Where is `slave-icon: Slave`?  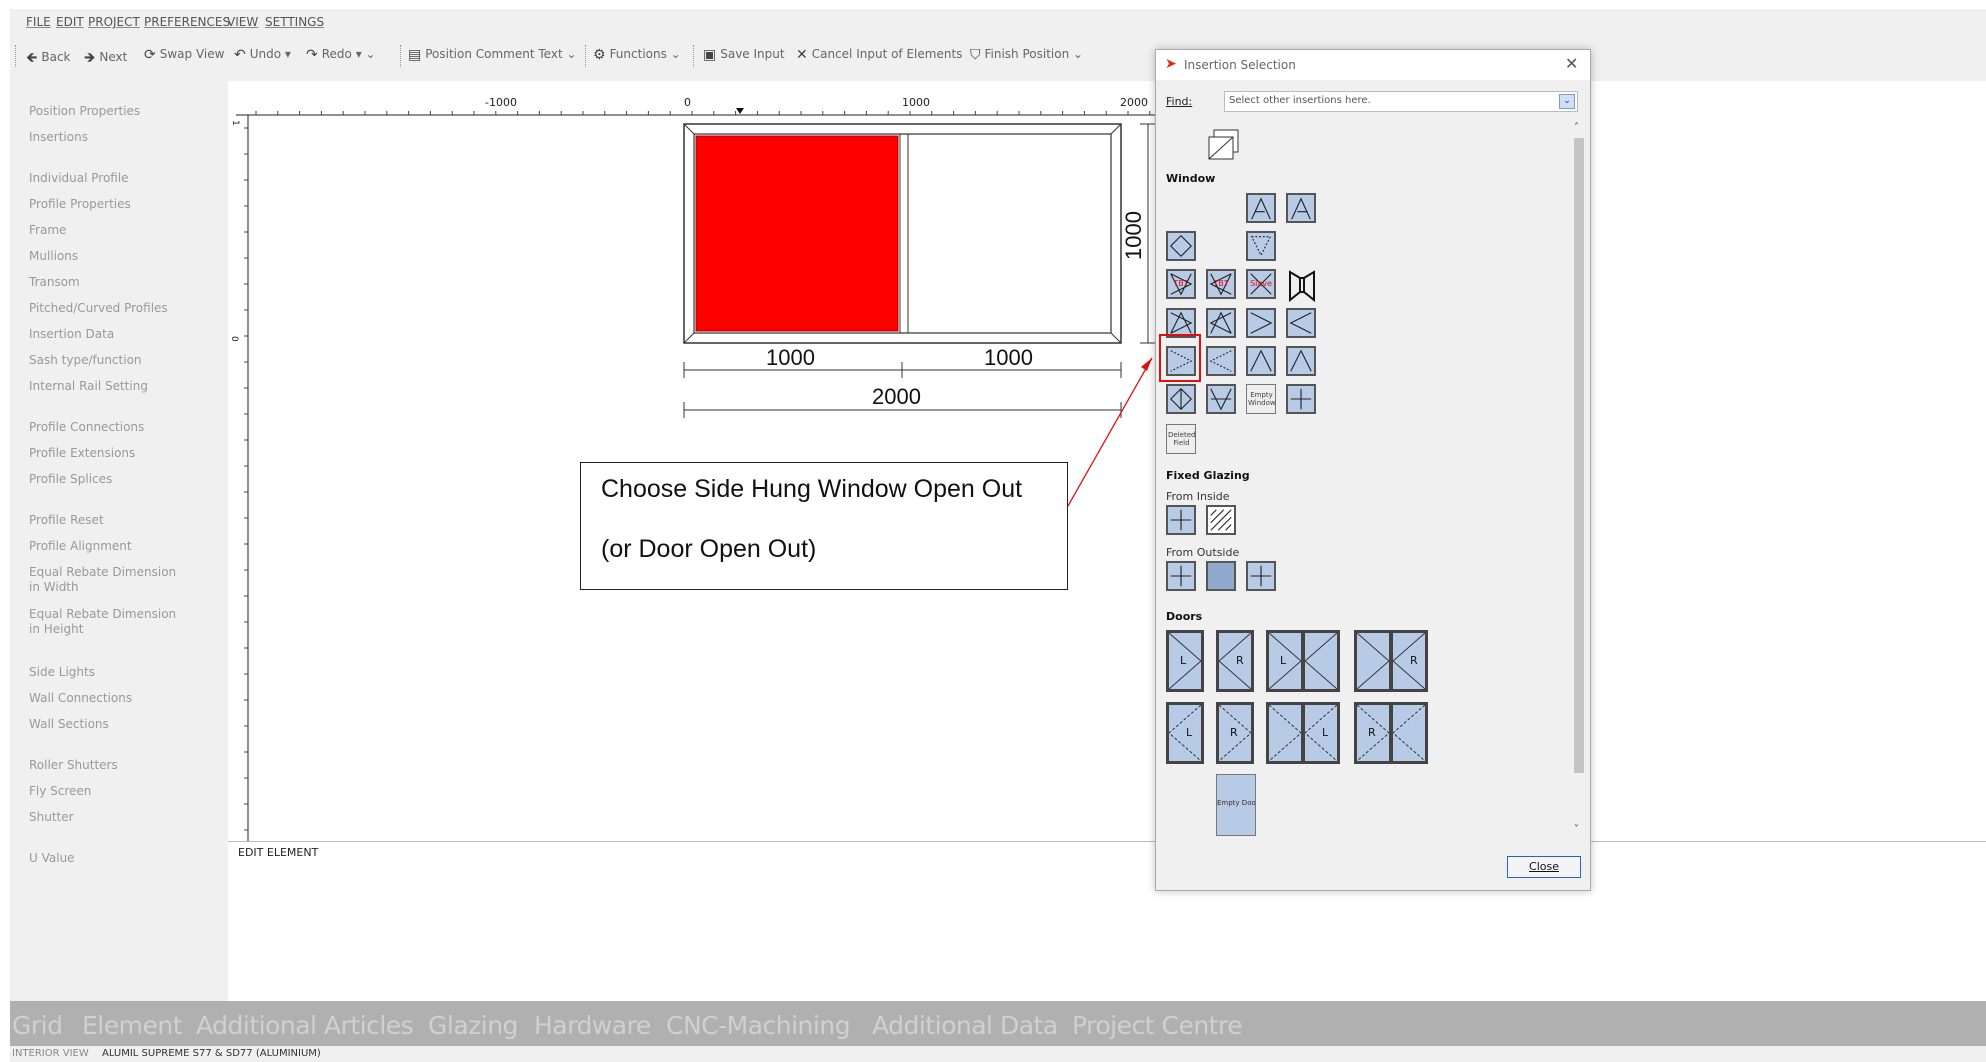 slave-icon: Slave is located at coordinates (1261, 284).